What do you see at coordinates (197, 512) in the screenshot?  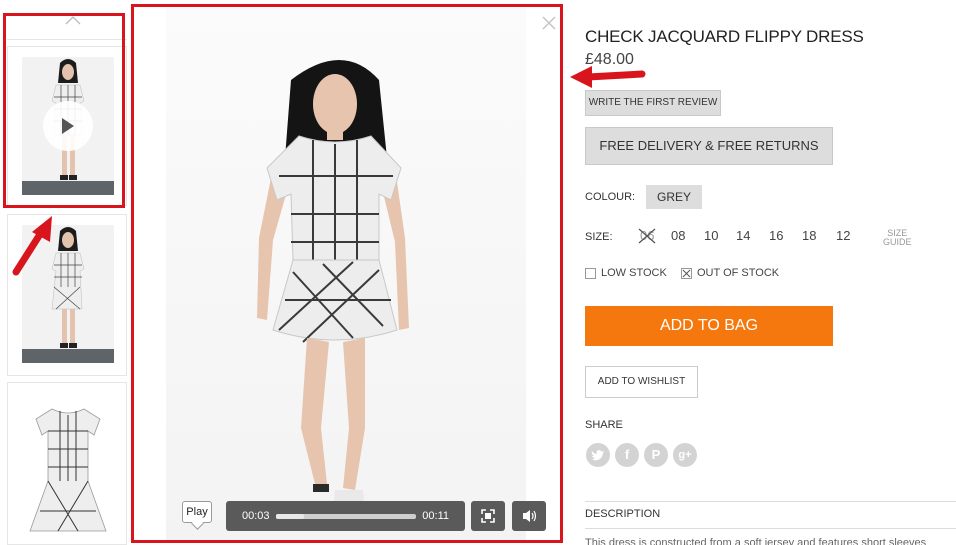 I see `play-tooltip: Play` at bounding box center [197, 512].